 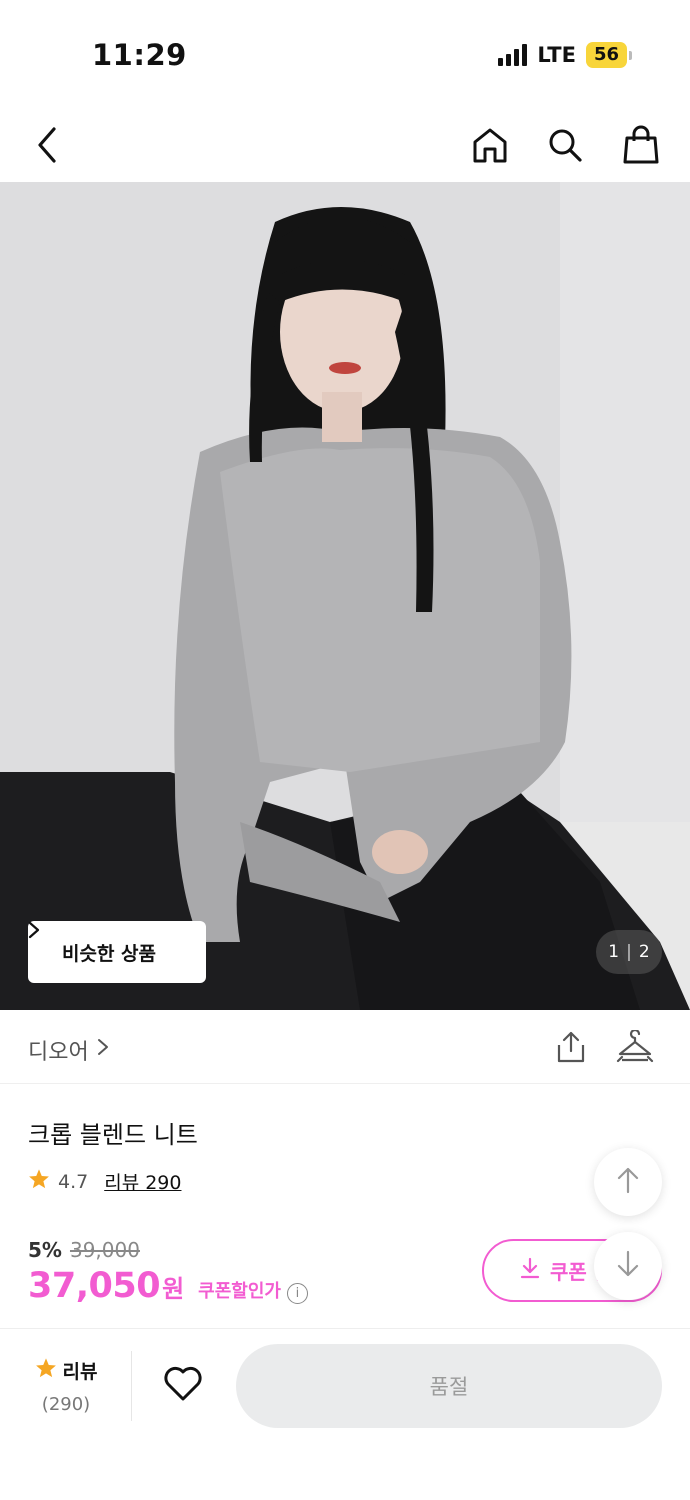 I want to click on soldout-button: 품절, so click(x=449, y=1386).